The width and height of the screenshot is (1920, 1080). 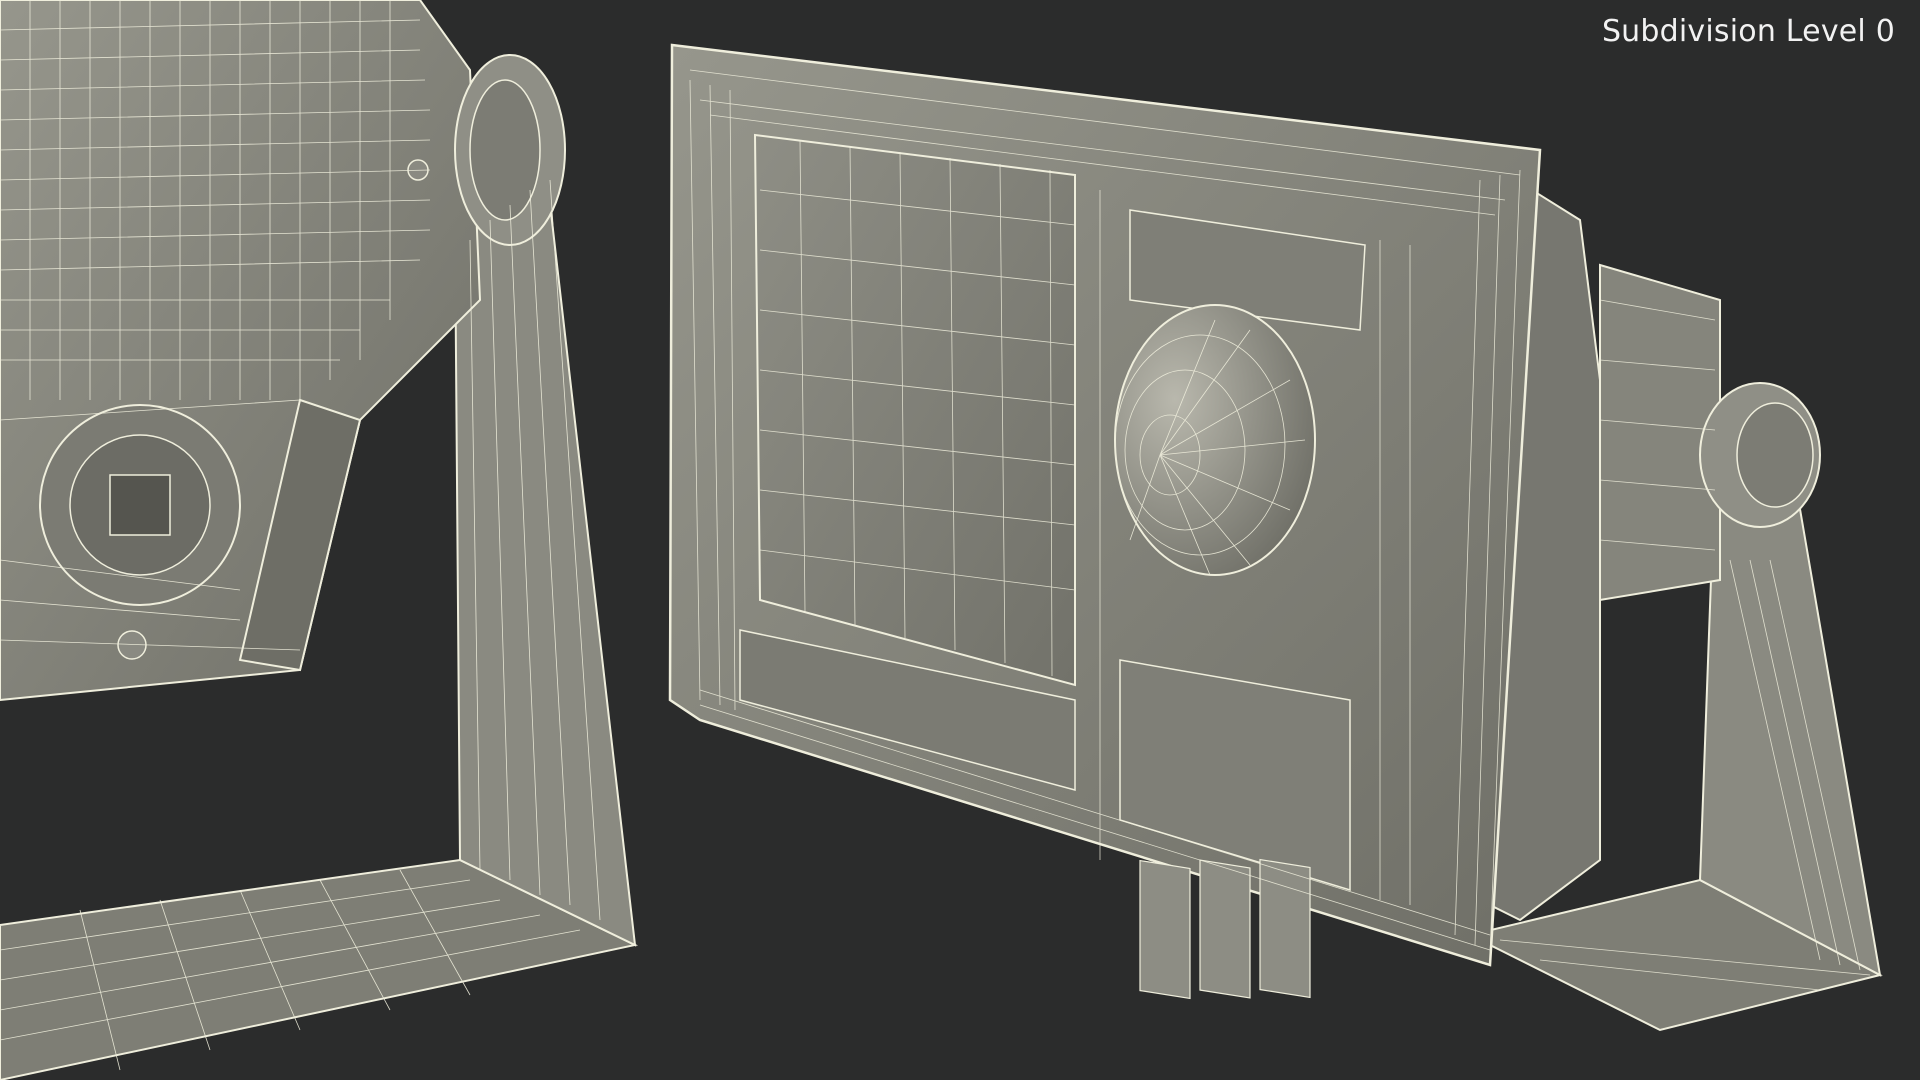 What do you see at coordinates (140, 505) in the screenshot?
I see `left-connector-socket` at bounding box center [140, 505].